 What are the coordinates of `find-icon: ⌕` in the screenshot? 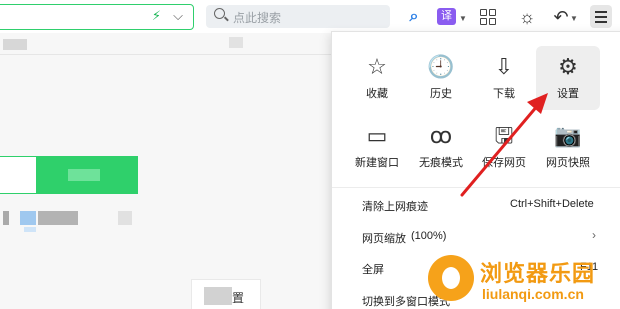 It's located at (414, 17).